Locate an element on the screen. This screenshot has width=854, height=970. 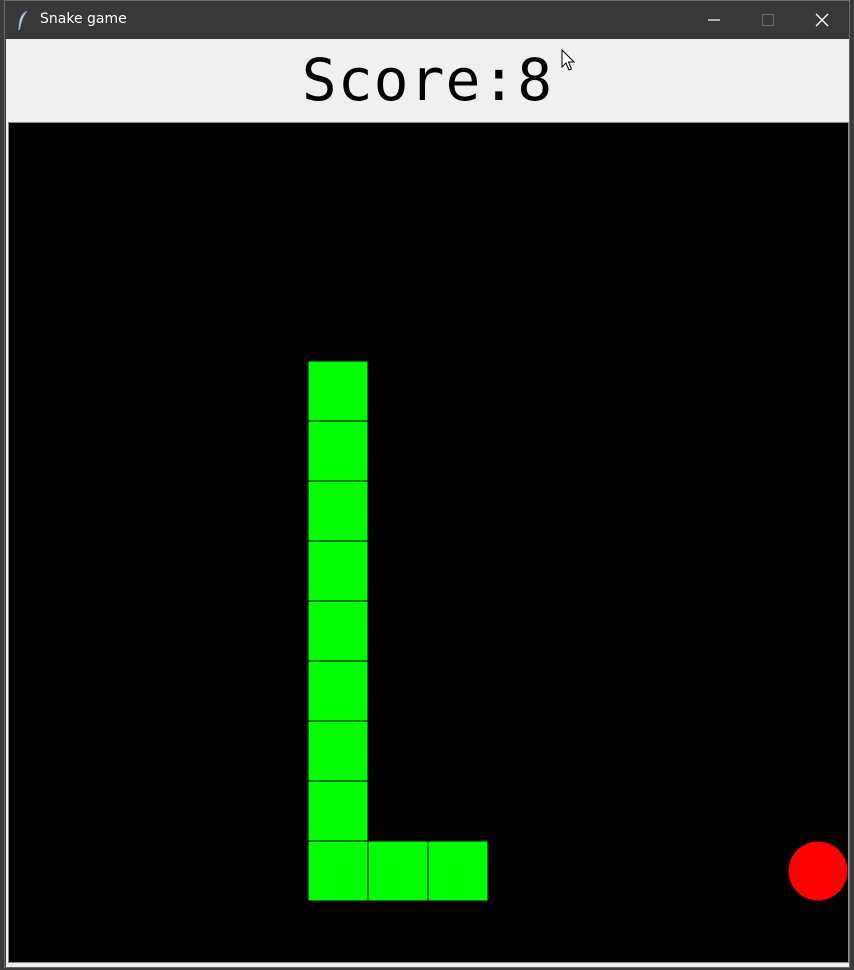
maximize-icon is located at coordinates (768, 20).